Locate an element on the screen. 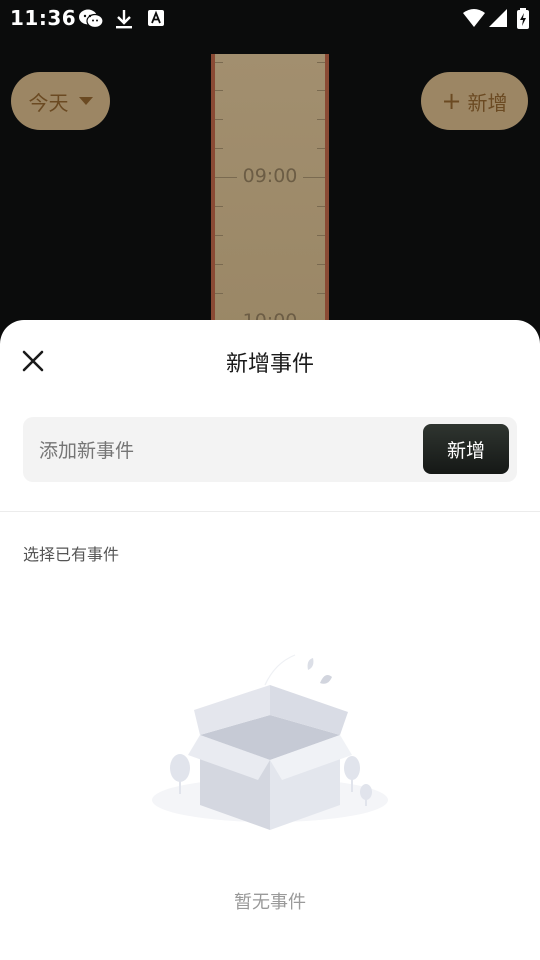 This screenshot has height=960, width=540. empty-state-text: 暂无事件 is located at coordinates (270, 902).